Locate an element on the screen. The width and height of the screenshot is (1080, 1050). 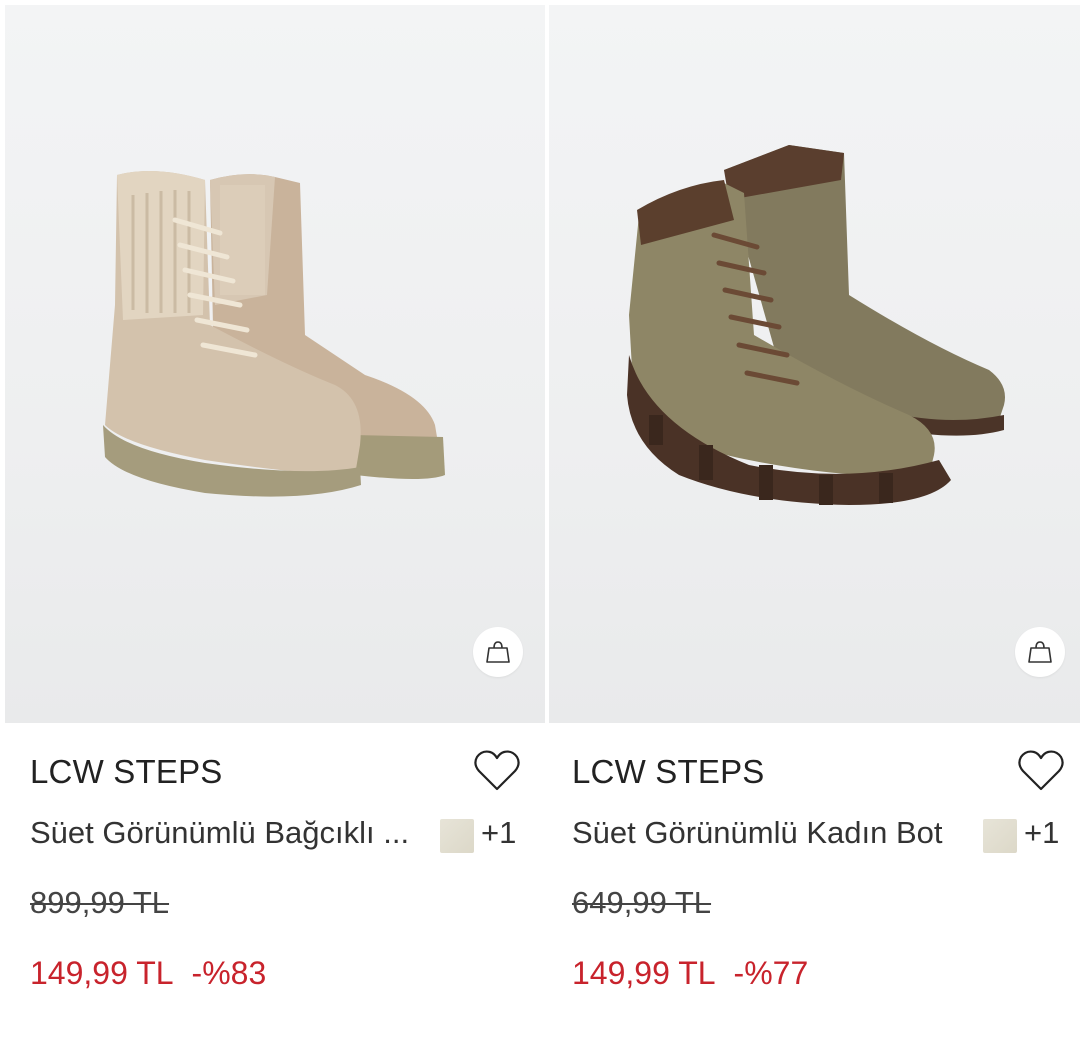
product-name: Süet Görünümlü Kadın Bot is located at coordinates (757, 833).